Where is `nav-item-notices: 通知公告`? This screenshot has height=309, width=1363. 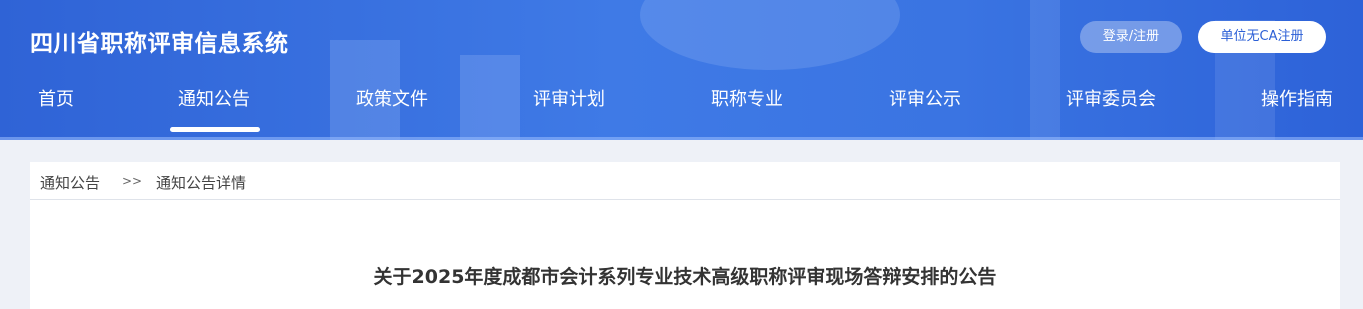 nav-item-notices: 通知公告 is located at coordinates (214, 98).